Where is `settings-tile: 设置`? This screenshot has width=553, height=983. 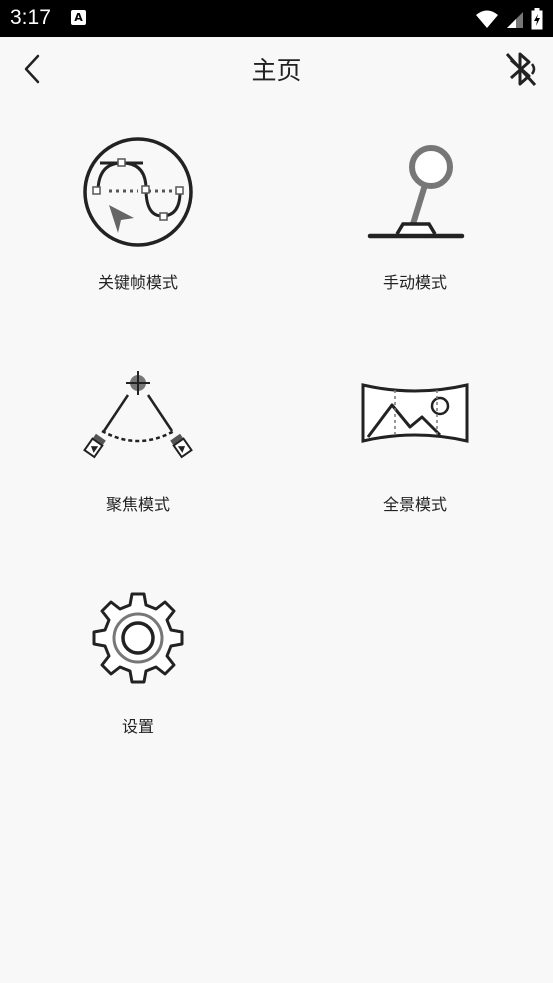
settings-tile: 设置 is located at coordinates (138, 670).